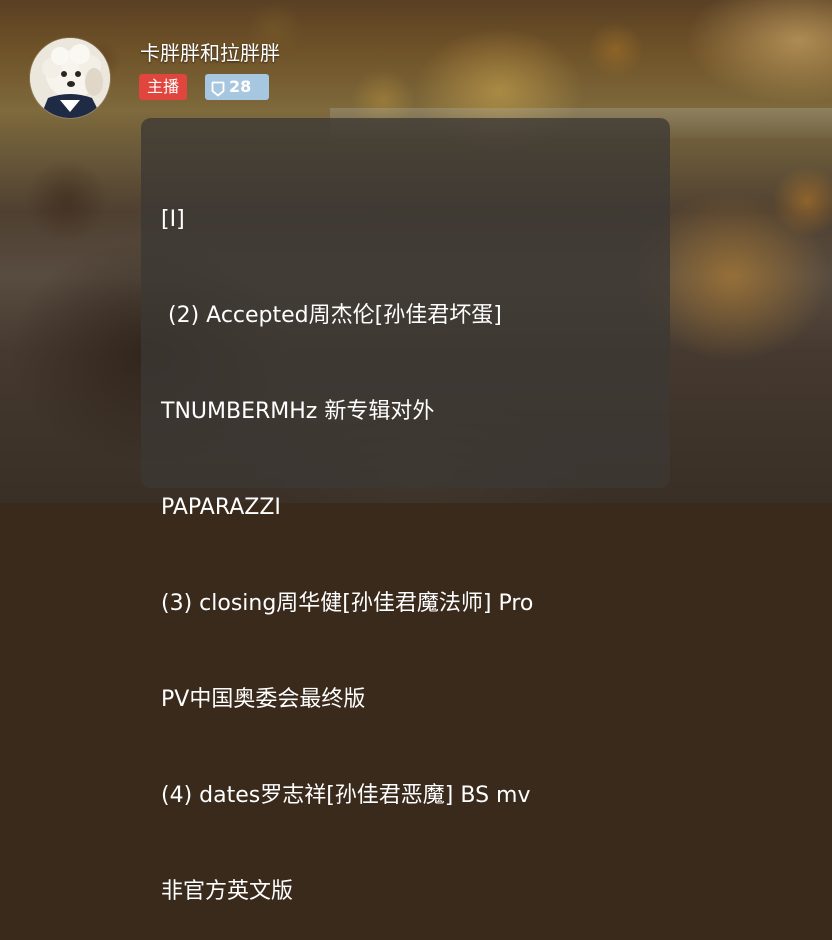 The width and height of the screenshot is (832, 940). What do you see at coordinates (163, 87) in the screenshot?
I see `host-badge: 主播` at bounding box center [163, 87].